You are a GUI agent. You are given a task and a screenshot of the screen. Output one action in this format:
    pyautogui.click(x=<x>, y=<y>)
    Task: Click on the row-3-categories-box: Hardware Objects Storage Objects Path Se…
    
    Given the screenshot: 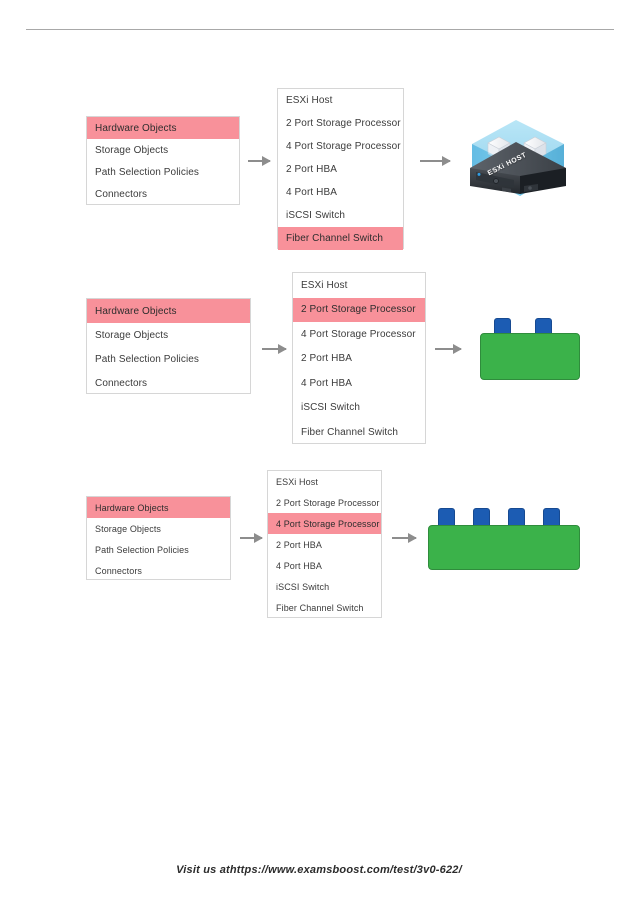 What is the action you would take?
    pyautogui.click(x=158, y=538)
    